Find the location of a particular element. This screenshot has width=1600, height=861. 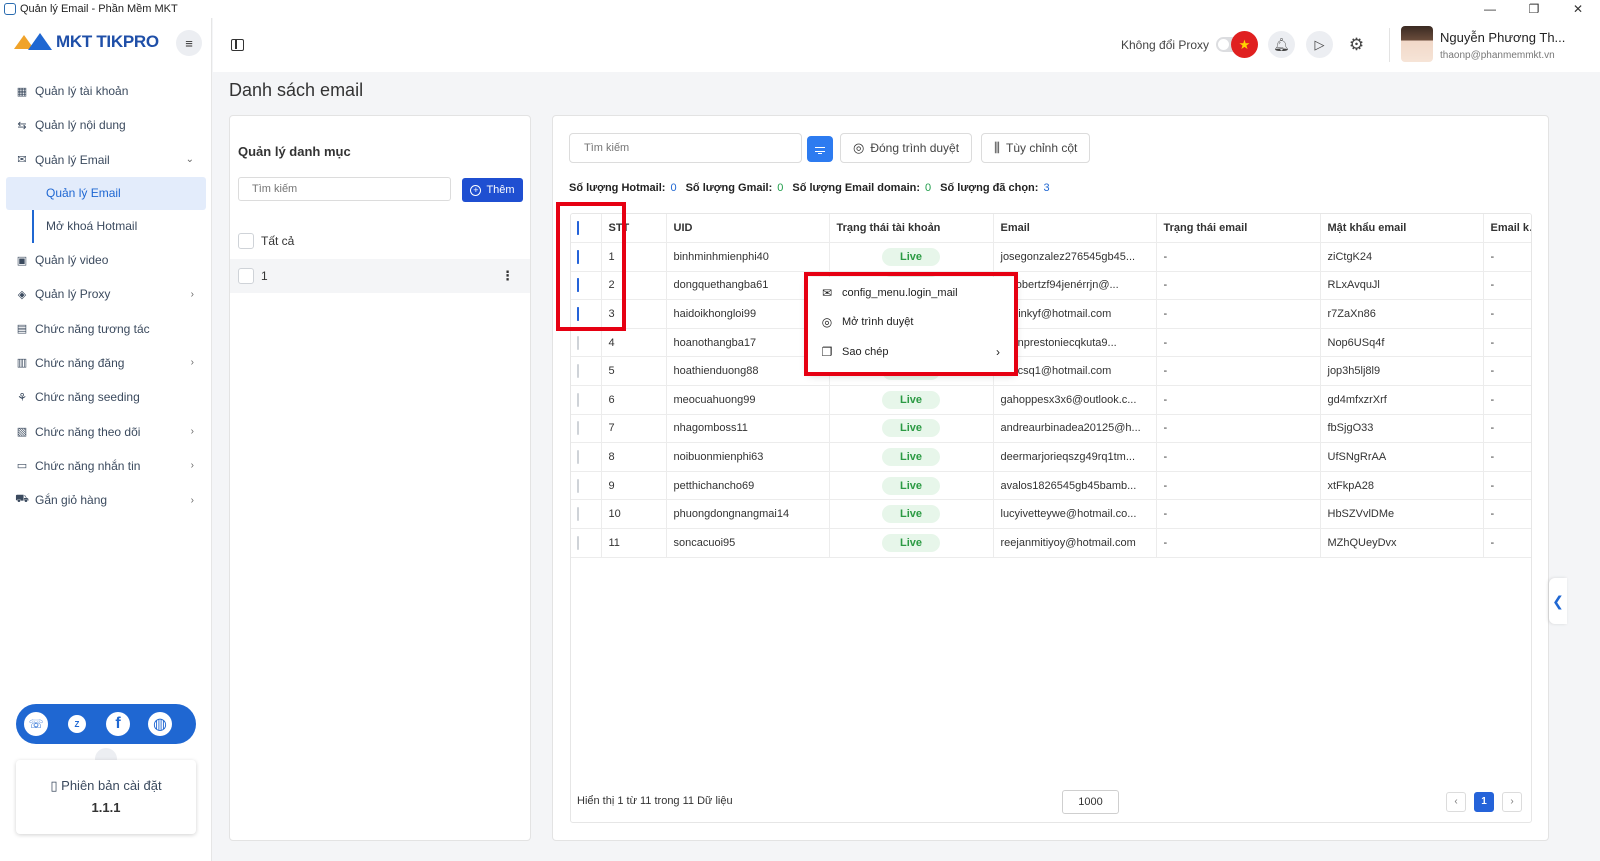

pagination-summary: Hiển thị 1 từ 11 trong 11 Dữ liệu is located at coordinates (655, 801).